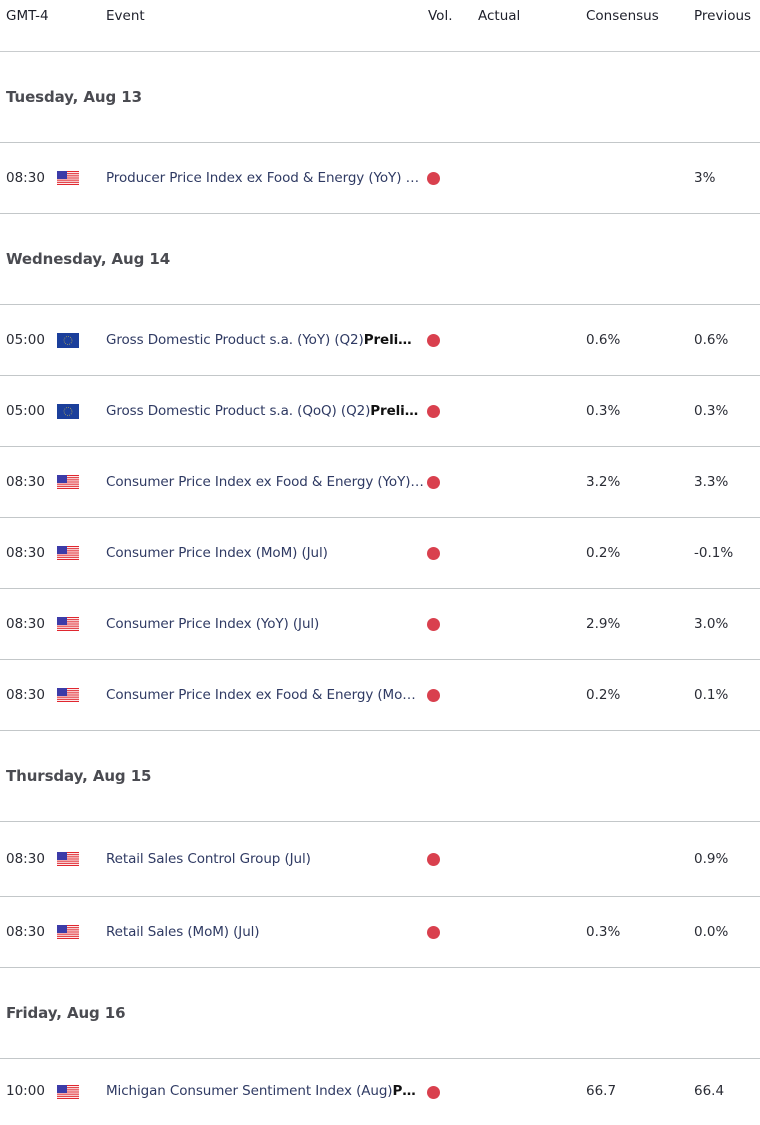 This screenshot has height=1125, width=760. I want to click on event-row: 08:30 Retail Sales (MoM) (Jul) 0.3% 0.0%, so click(380, 932).